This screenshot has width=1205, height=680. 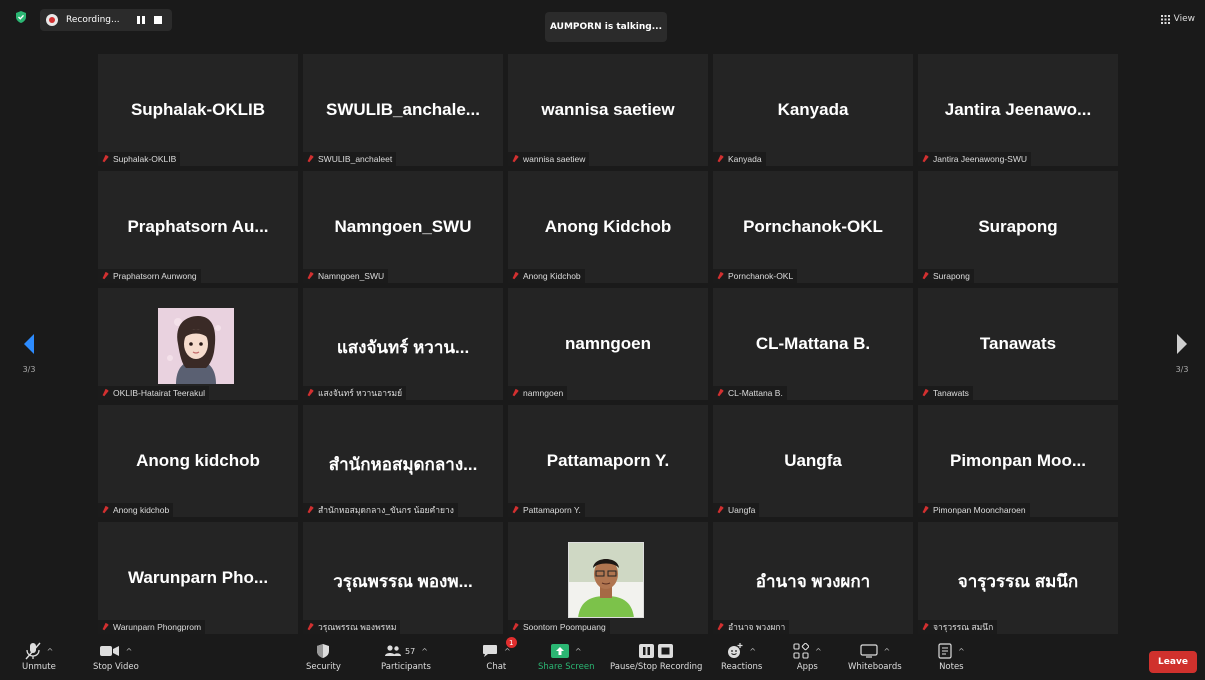 I want to click on participant-tile: Surapong Surapong, so click(x=1018, y=227).